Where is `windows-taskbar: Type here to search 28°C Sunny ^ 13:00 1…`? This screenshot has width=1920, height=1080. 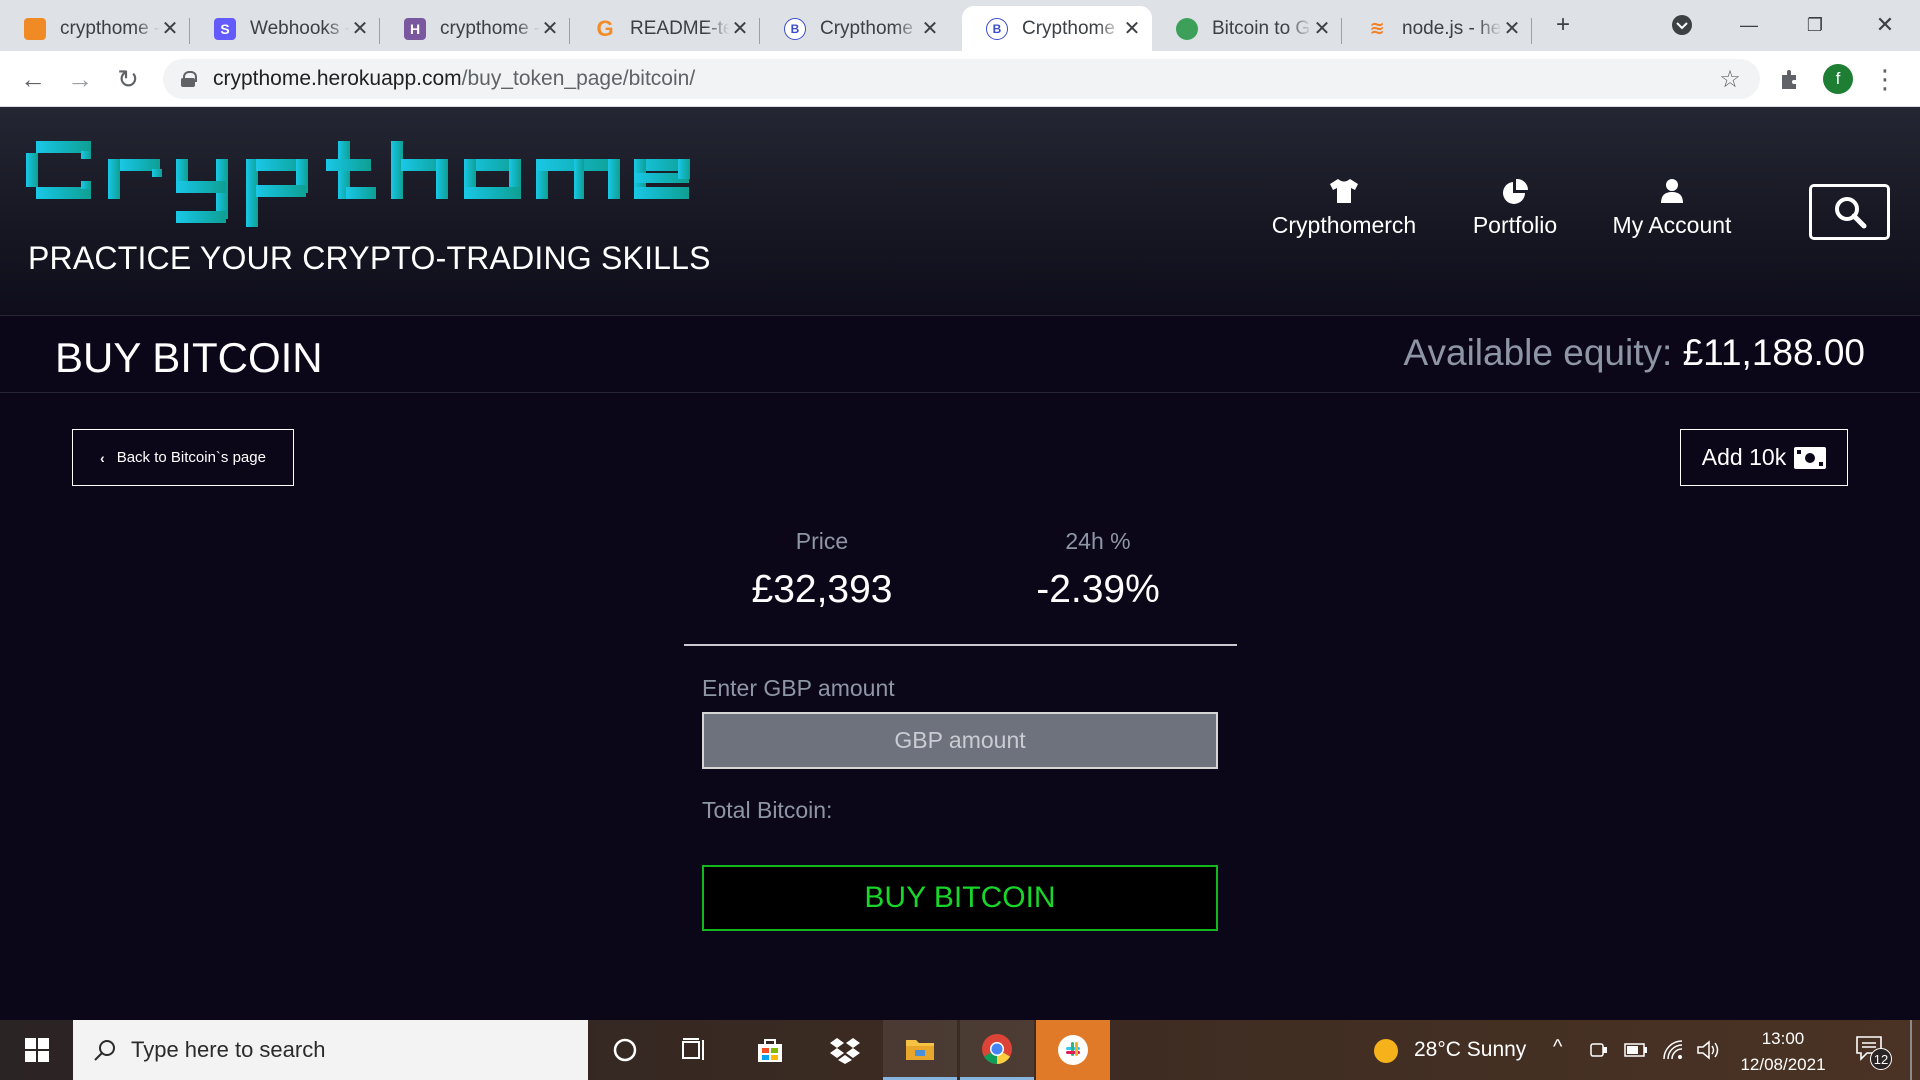
windows-taskbar: Type here to search 28°C Sunny ^ 13:00 1… is located at coordinates (960, 1050).